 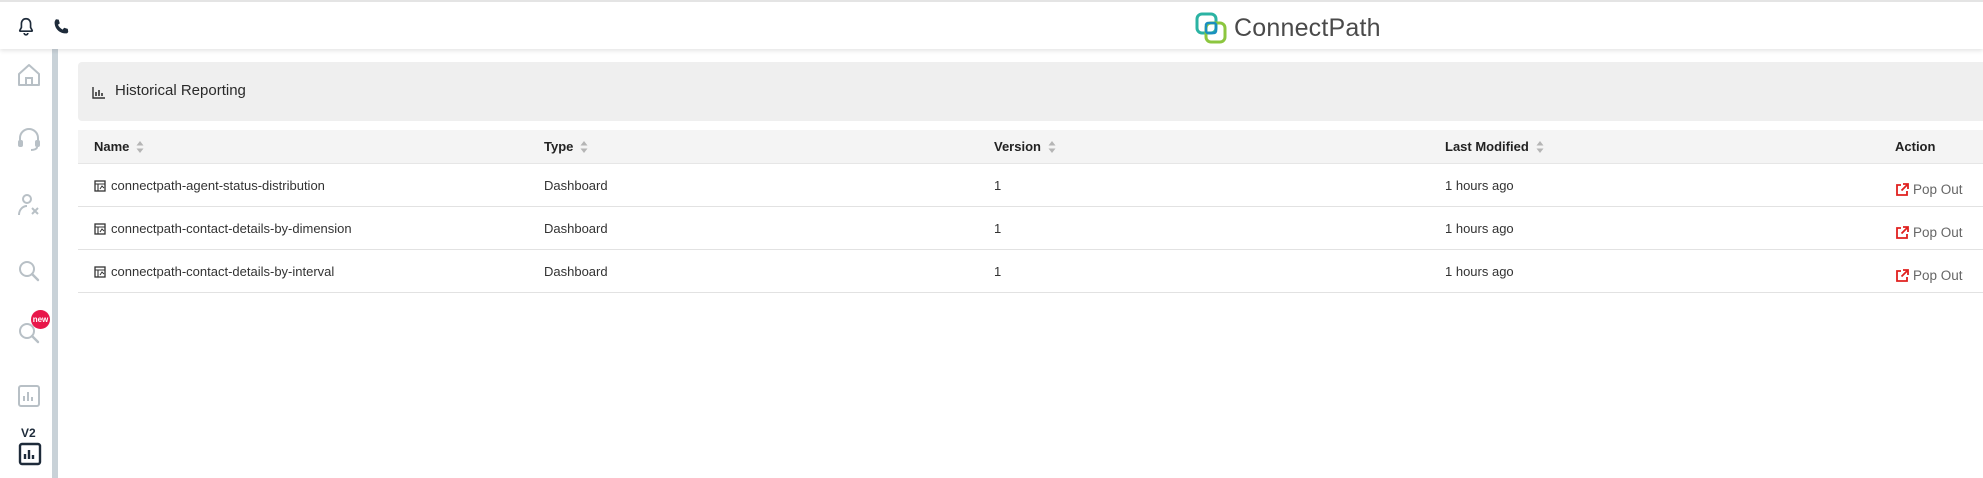 I want to click on v2-label: V2, so click(x=28, y=433).